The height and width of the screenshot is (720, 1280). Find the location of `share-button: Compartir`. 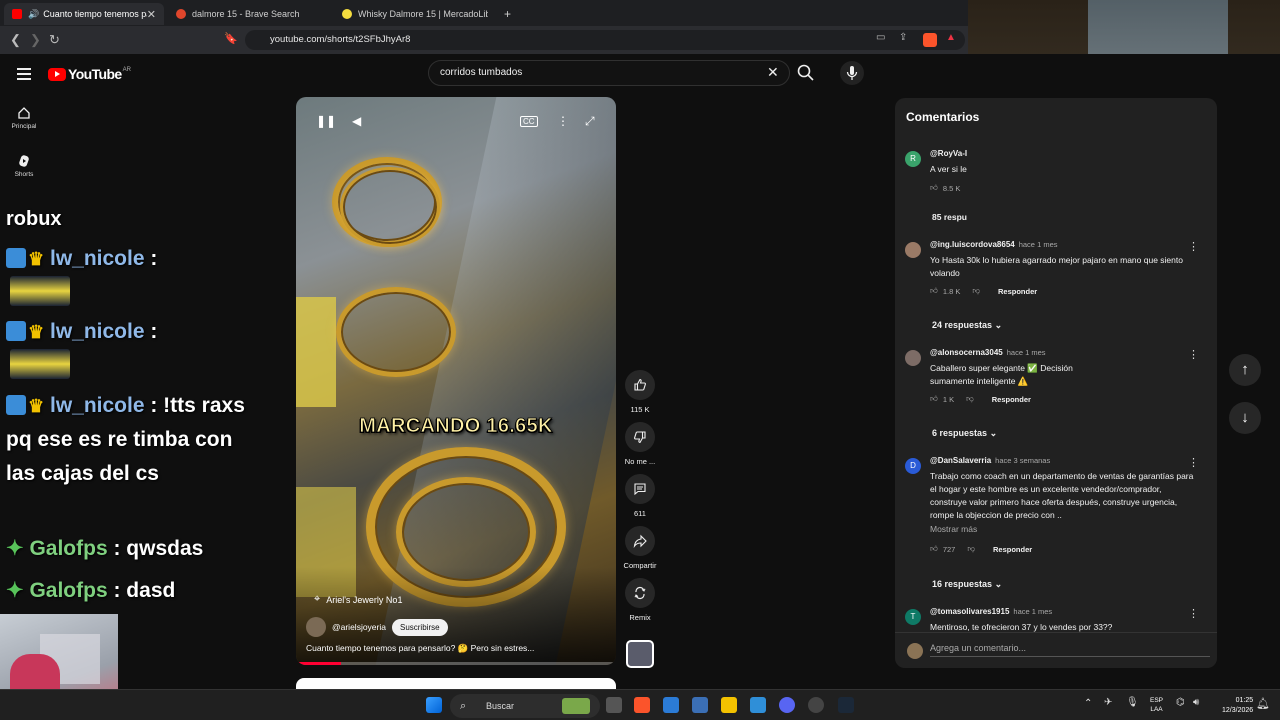

share-button: Compartir is located at coordinates (640, 548).